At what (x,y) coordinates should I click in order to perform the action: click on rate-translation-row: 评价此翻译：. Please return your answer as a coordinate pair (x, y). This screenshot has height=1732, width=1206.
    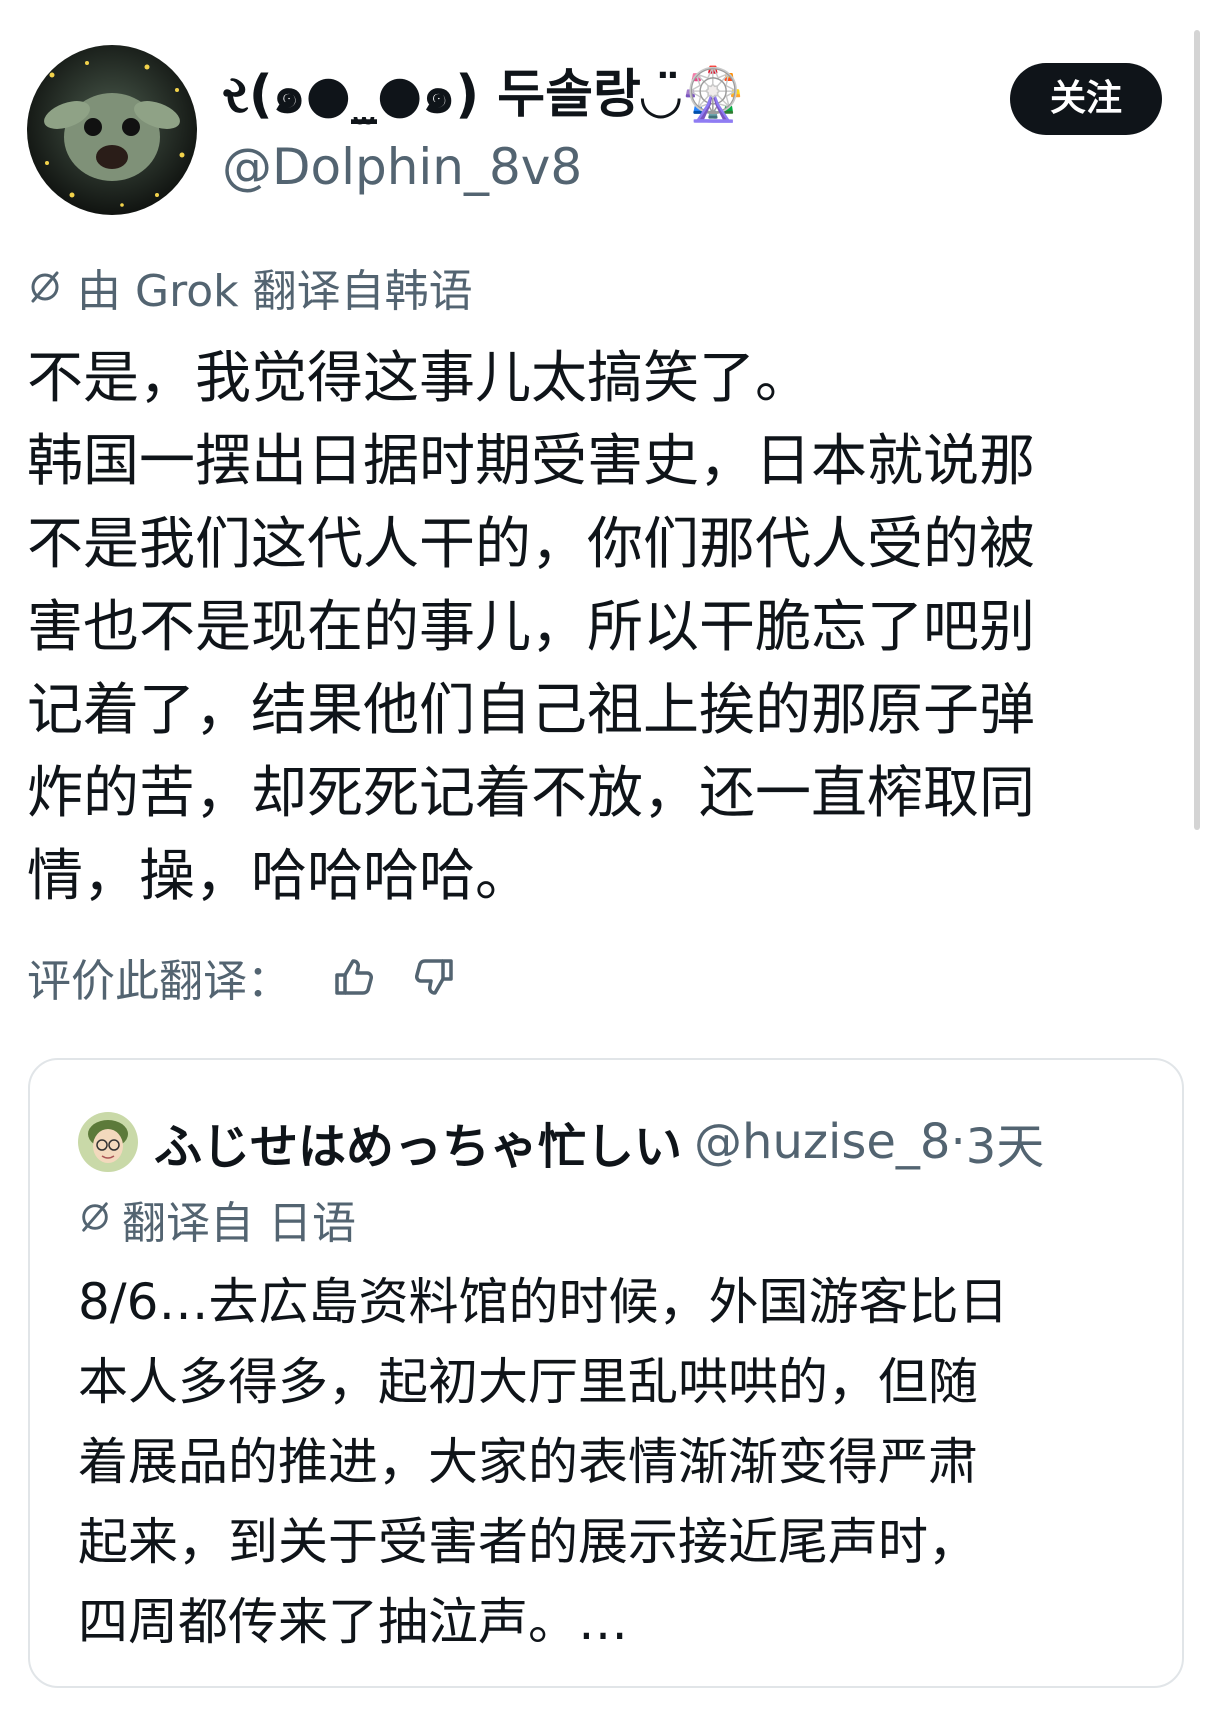
    Looking at the image, I should click on (243, 977).